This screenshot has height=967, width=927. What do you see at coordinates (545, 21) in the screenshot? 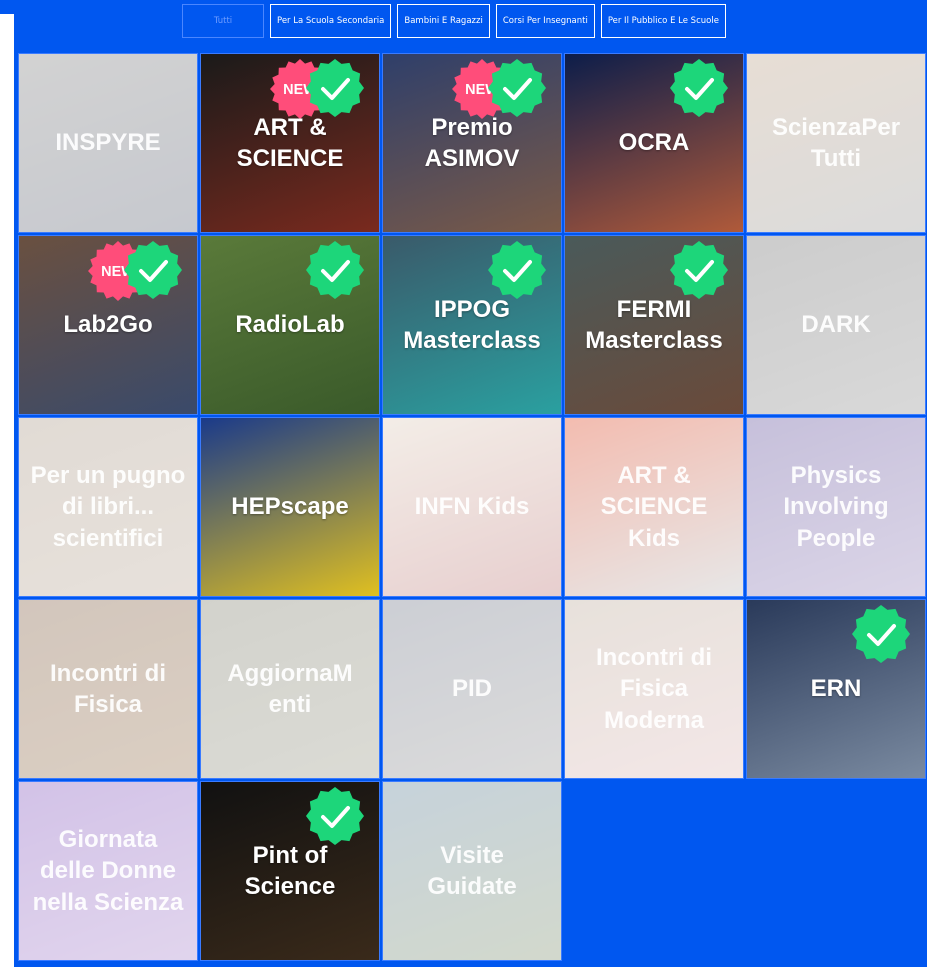
I see `filter-corsi-insegnanti-button: Corsi Per Insegnanti` at bounding box center [545, 21].